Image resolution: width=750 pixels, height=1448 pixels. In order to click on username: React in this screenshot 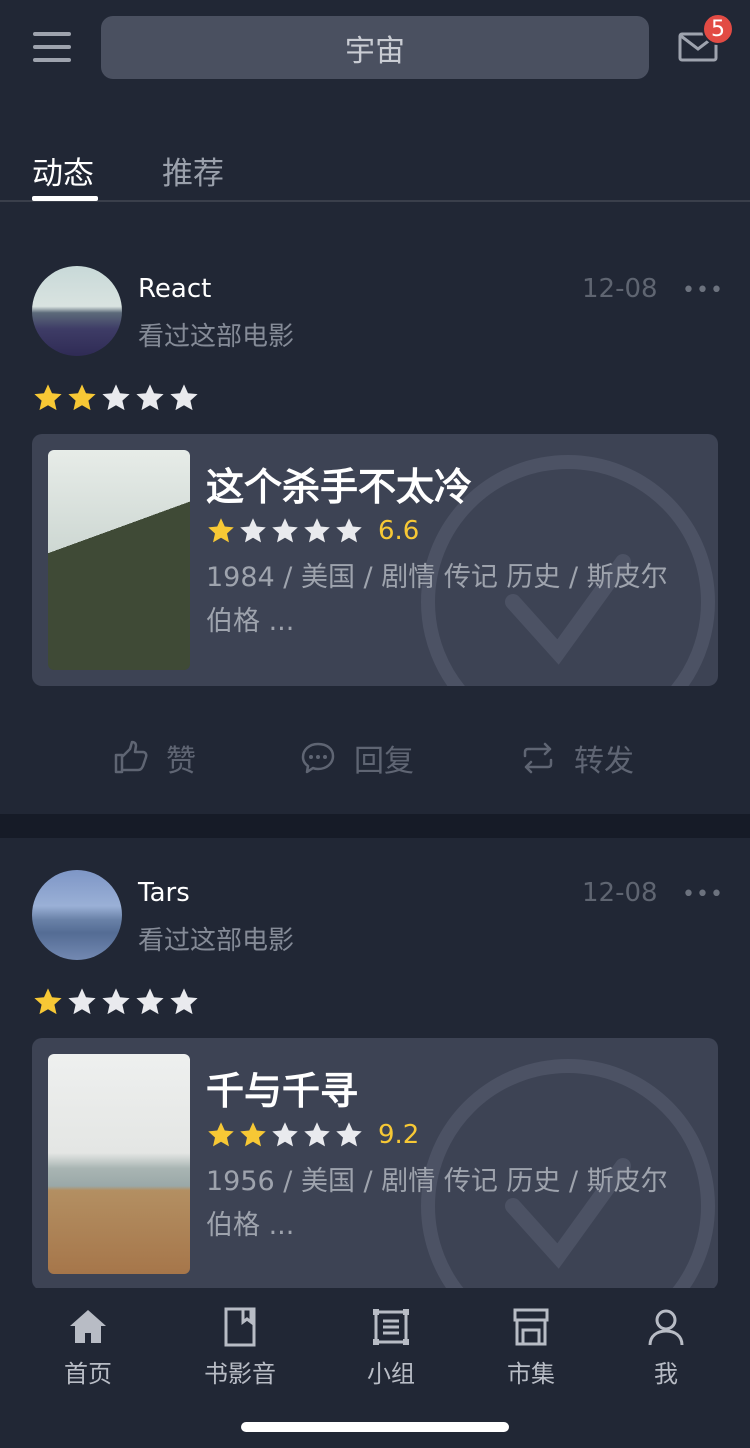, I will do `click(174, 289)`.